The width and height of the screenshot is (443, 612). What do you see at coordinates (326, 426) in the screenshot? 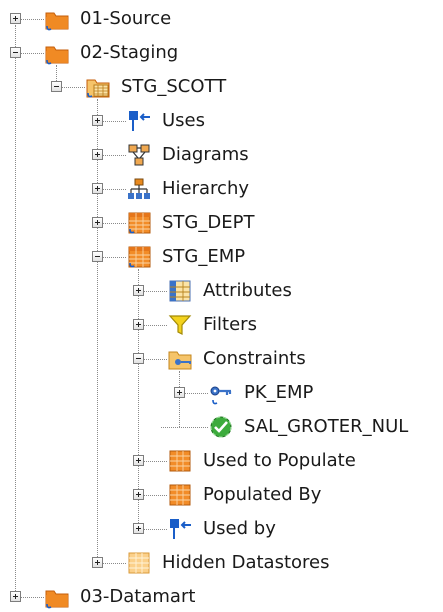
I see `tree-node-label: SAL_GROTER_NUL` at bounding box center [326, 426].